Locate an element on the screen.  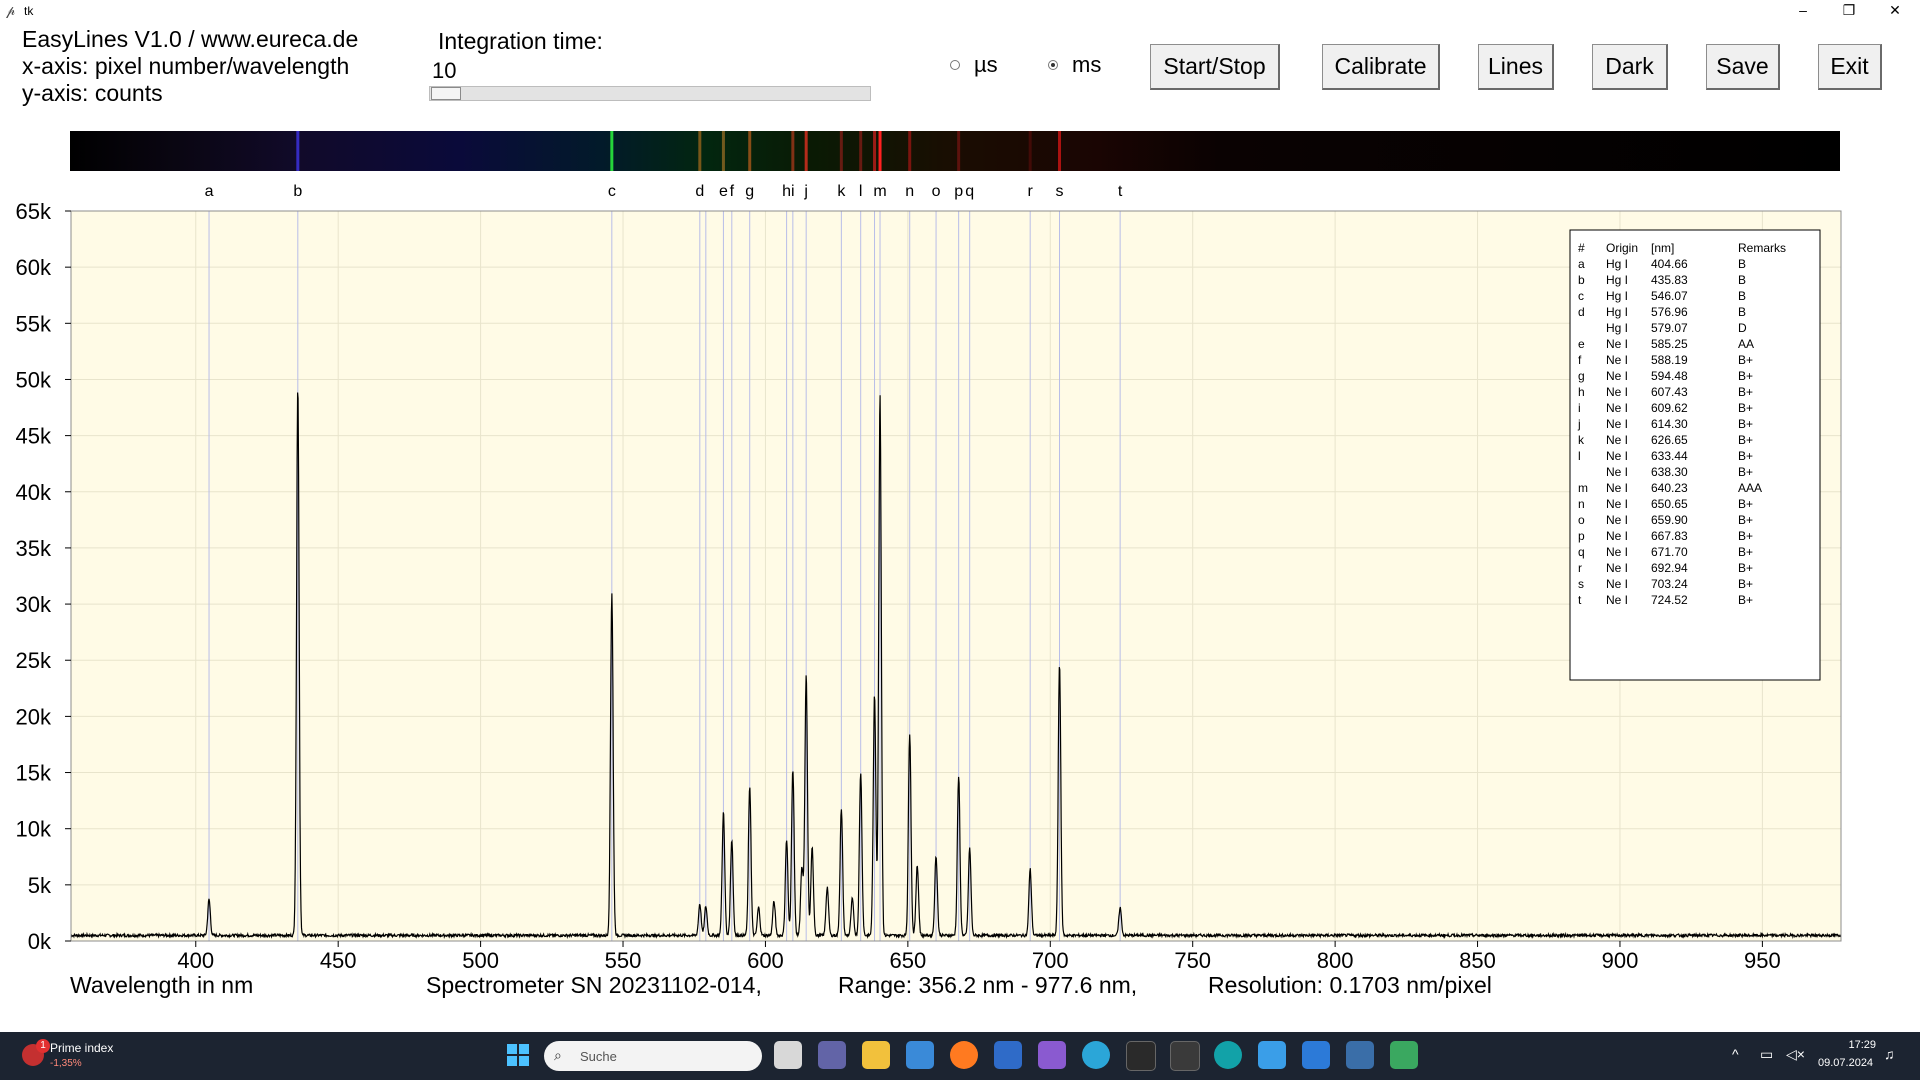
x-axis-info: x-axis: pixel number/wavelength is located at coordinates (186, 66).